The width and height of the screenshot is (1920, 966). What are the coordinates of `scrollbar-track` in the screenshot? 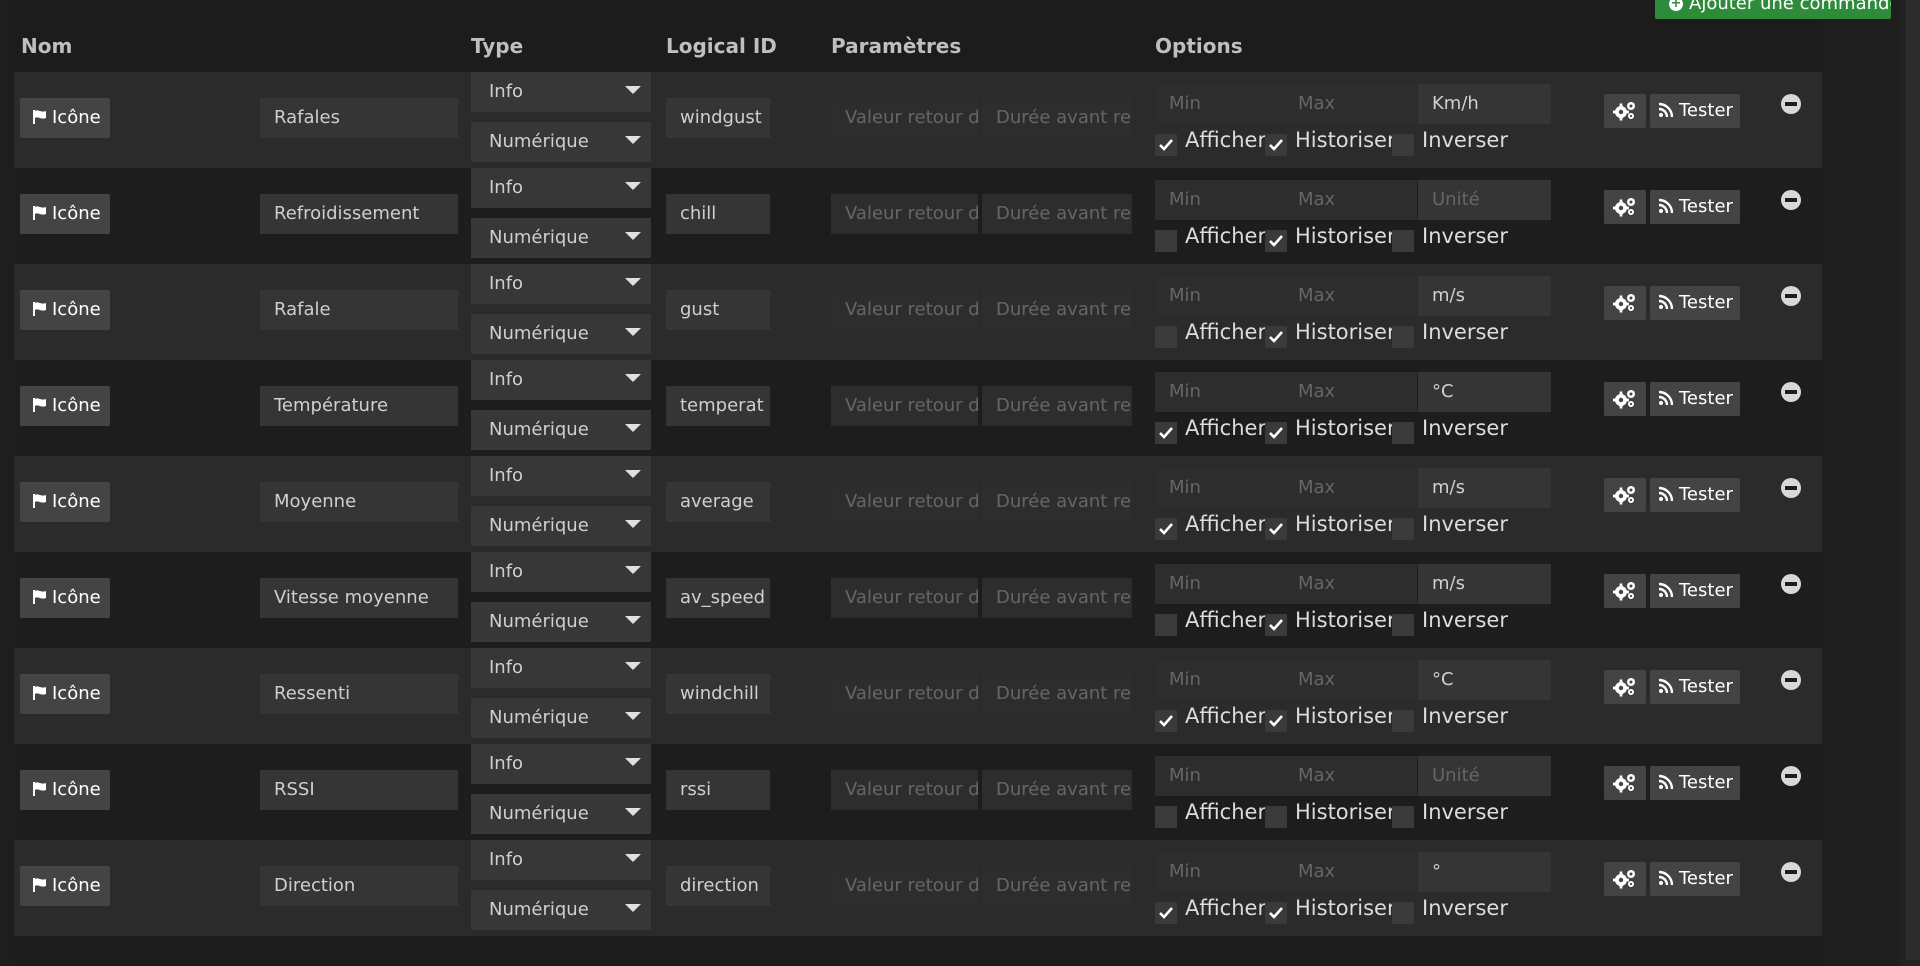 It's located at (1910, 483).